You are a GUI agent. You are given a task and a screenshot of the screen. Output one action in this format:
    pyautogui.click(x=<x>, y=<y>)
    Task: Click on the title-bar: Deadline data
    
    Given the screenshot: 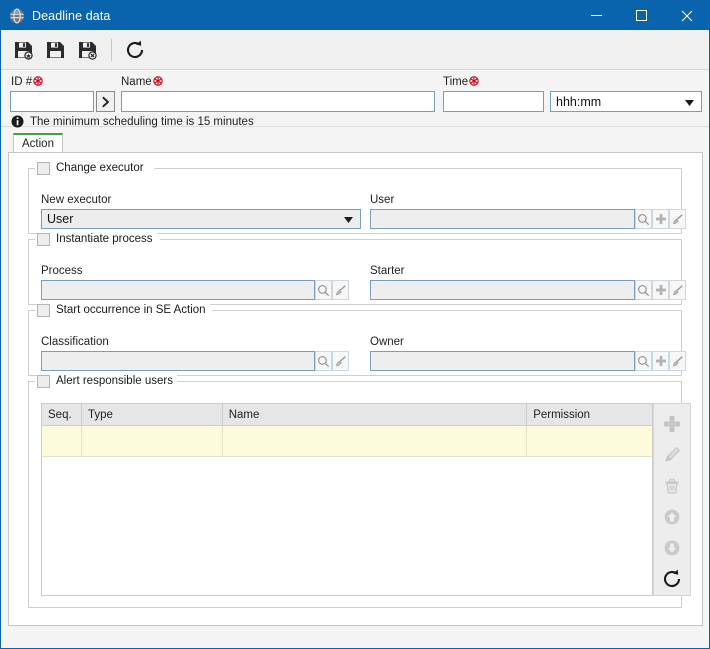 What is the action you would take?
    pyautogui.click(x=355, y=15)
    